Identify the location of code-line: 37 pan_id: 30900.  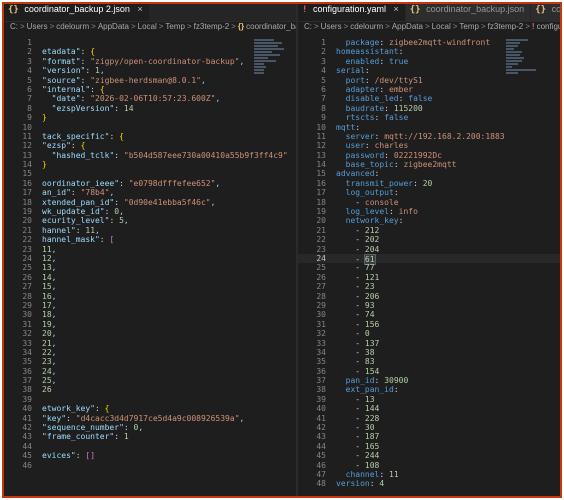
(429, 380).